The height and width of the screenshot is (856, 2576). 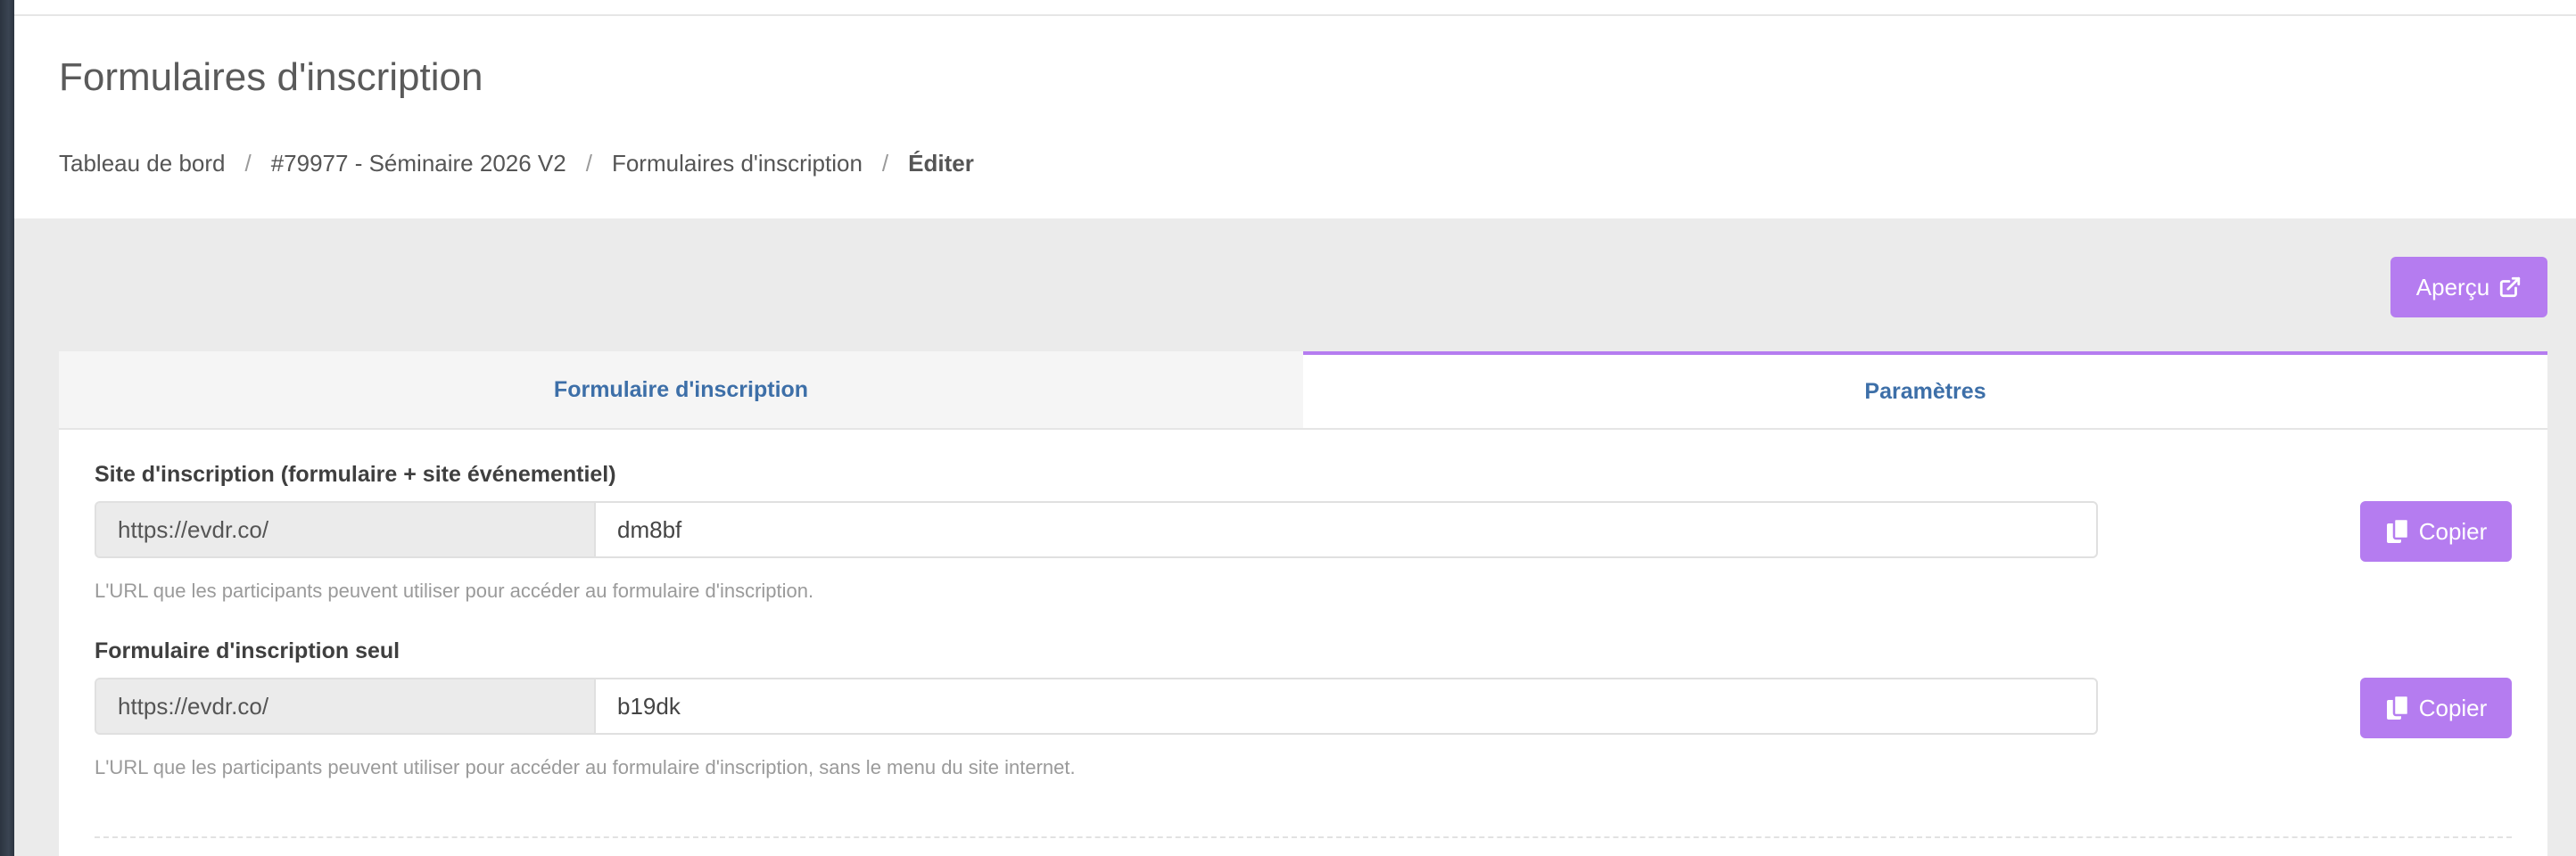 I want to click on registration-site-url-group: https://evdr.co/, so click(x=1097, y=530).